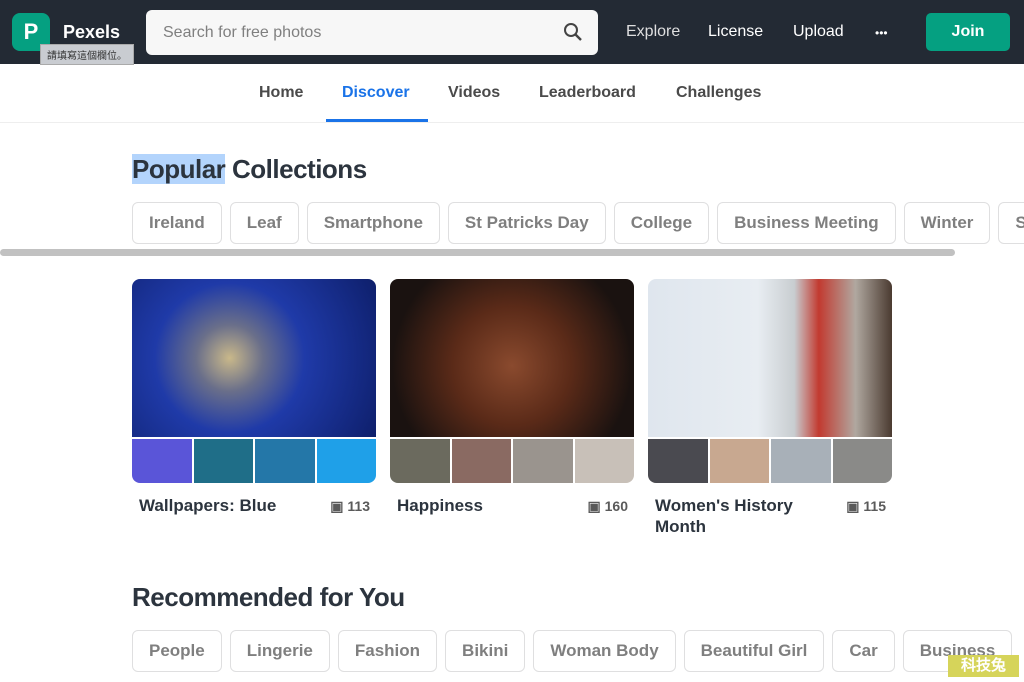  What do you see at coordinates (653, 32) in the screenshot?
I see `nav-explore: Explore` at bounding box center [653, 32].